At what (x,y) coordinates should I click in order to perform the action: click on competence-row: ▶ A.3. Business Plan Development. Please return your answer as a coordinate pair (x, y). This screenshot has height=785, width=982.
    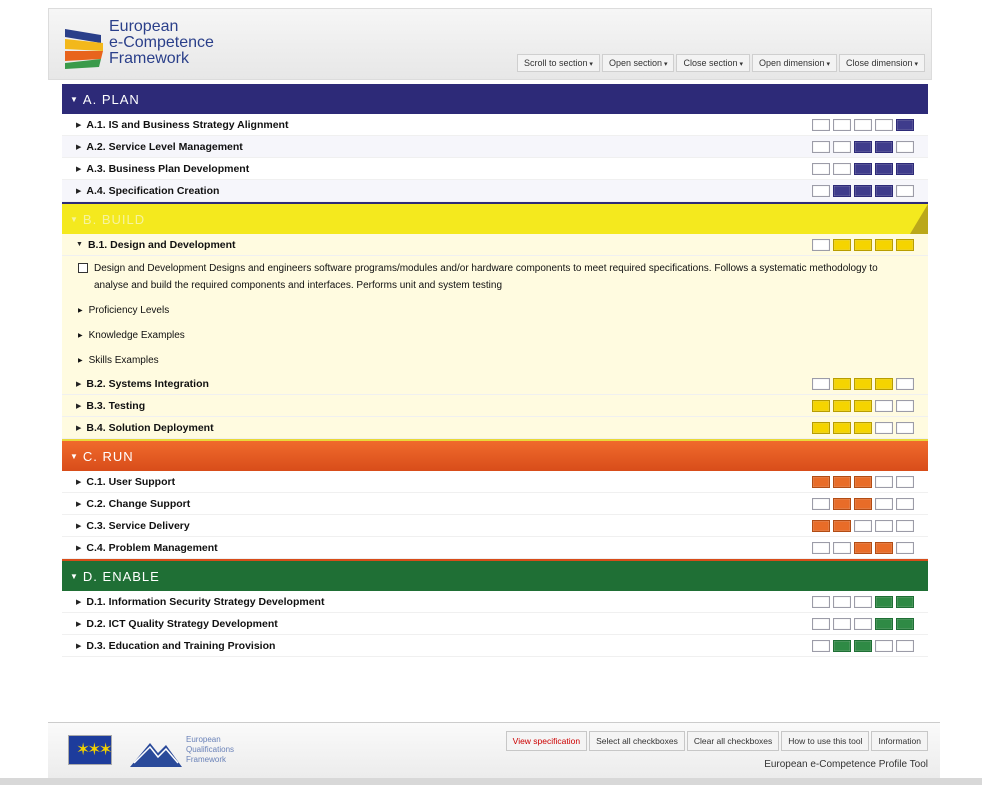
    Looking at the image, I should click on (495, 169).